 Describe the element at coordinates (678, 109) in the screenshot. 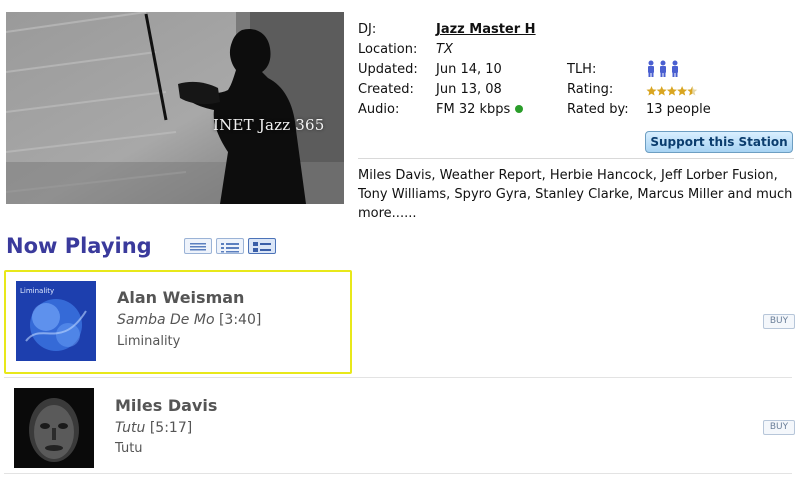

I see `rated-by-value: 13 people` at that location.